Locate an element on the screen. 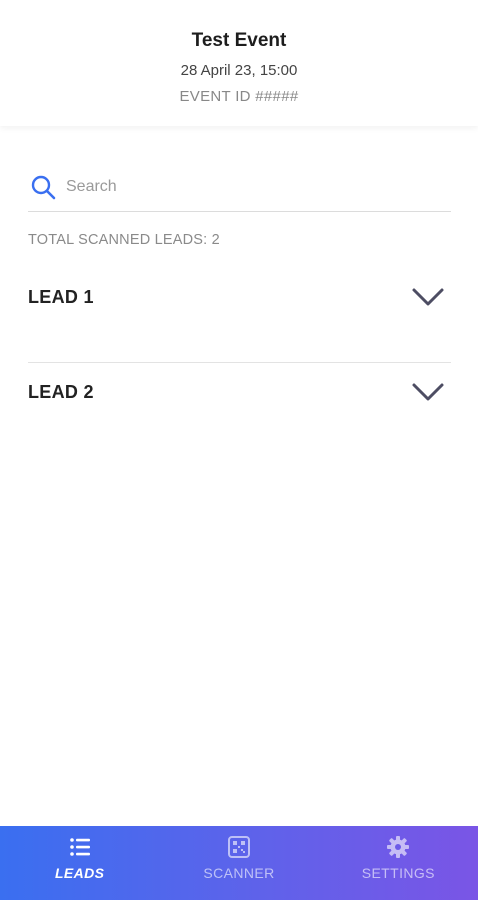 The width and height of the screenshot is (478, 900). gear-icon is located at coordinates (398, 847).